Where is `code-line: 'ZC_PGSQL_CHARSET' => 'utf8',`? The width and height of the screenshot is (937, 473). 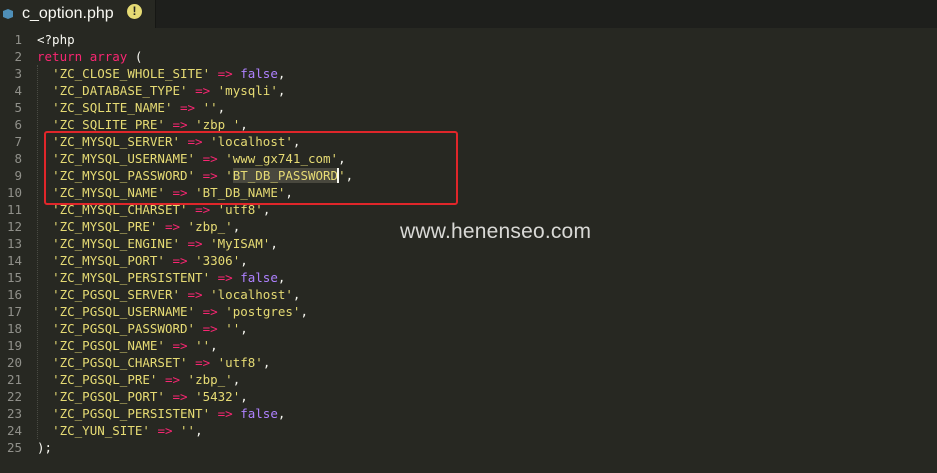 code-line: 'ZC_PGSQL_CHARSET' => 'utf8', is located at coordinates (487, 362).